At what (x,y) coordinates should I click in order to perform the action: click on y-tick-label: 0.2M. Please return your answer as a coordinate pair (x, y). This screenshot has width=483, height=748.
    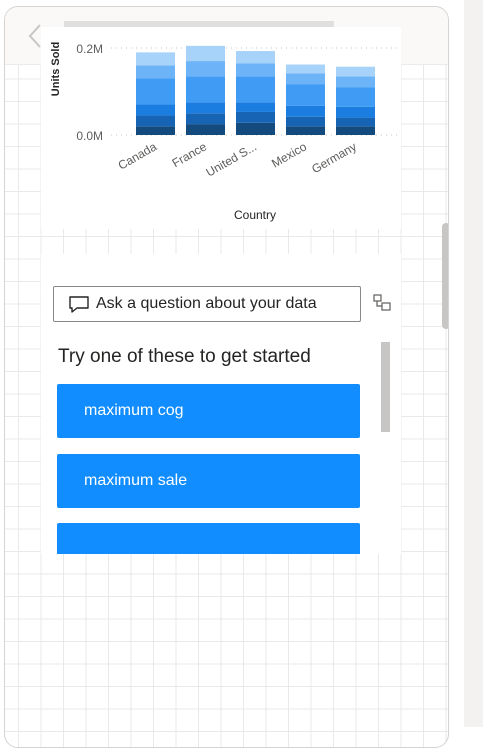
    Looking at the image, I should click on (89, 49).